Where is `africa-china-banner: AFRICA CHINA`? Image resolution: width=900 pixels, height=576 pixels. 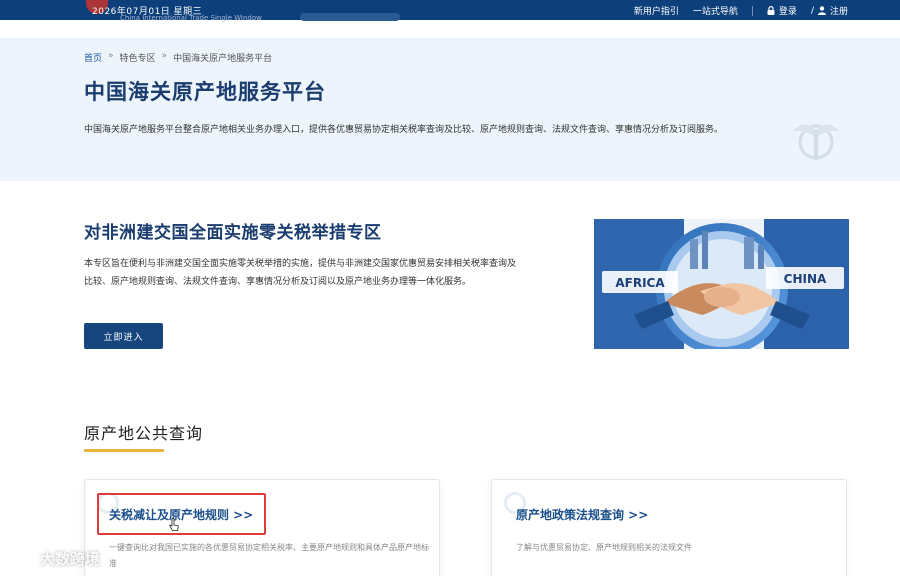 africa-china-banner: AFRICA CHINA is located at coordinates (721, 284).